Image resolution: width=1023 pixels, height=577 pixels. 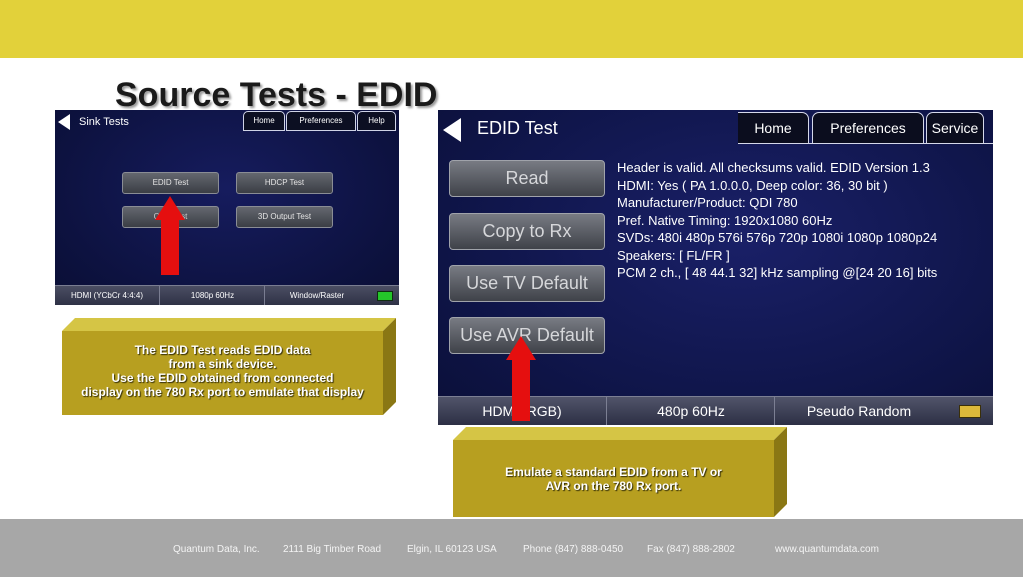 I want to click on status-pattern: Window/Raster, so click(x=316, y=295).